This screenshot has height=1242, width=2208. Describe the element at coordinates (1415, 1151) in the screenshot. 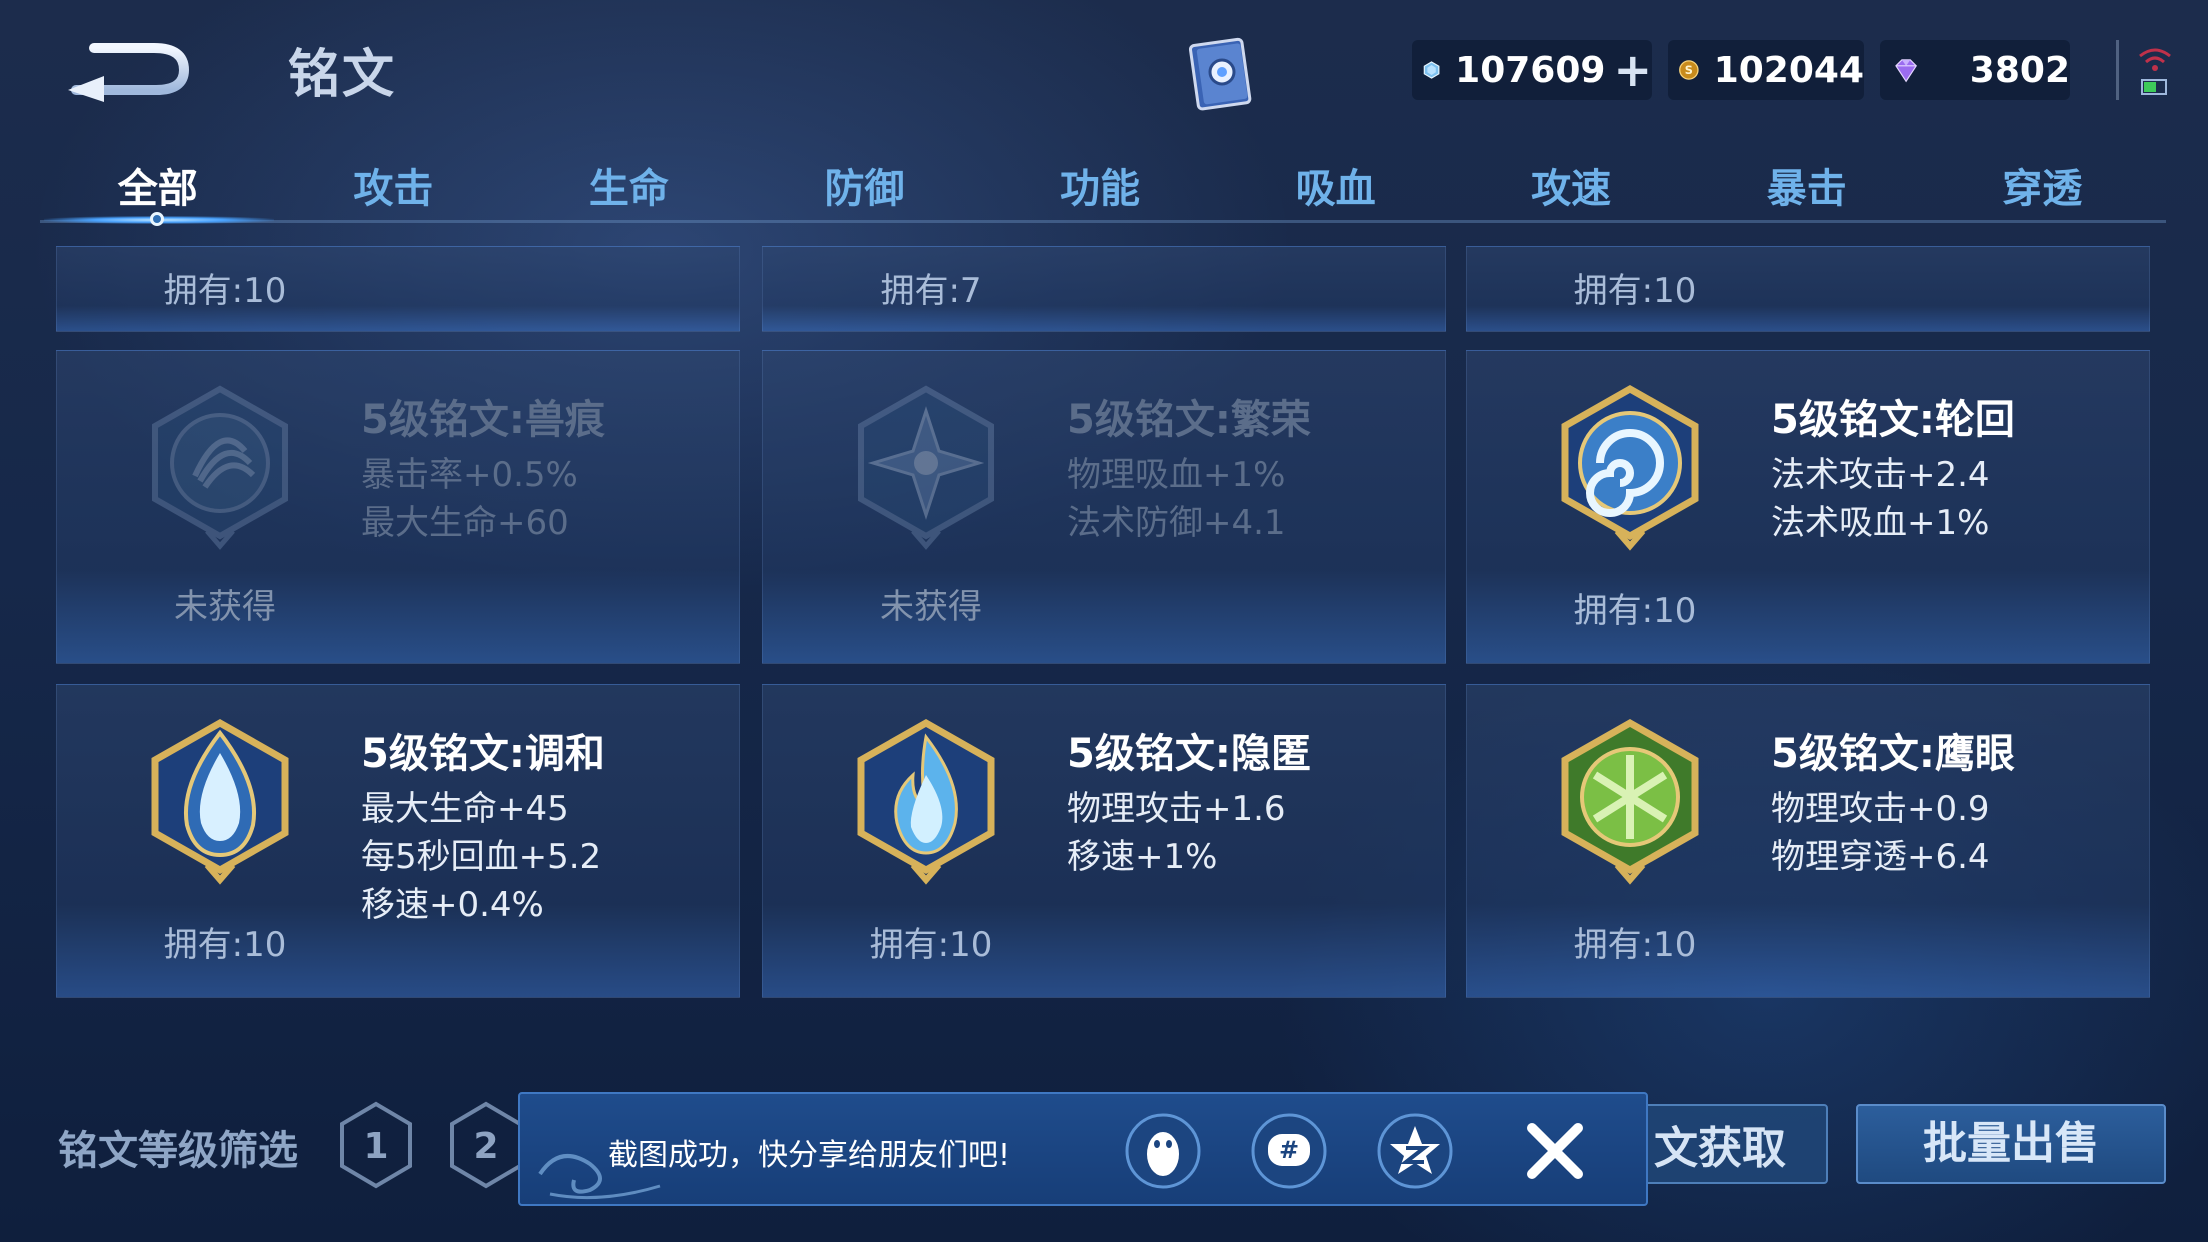

I see `qzone-star-icon` at that location.